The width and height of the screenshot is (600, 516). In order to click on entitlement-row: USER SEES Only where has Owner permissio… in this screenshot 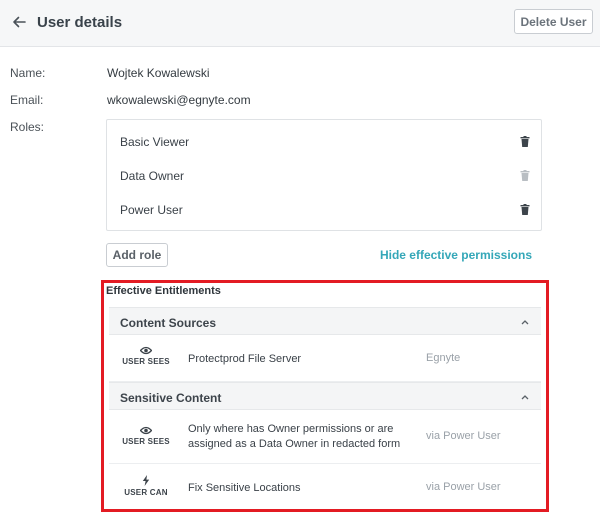, I will do `click(325, 437)`.